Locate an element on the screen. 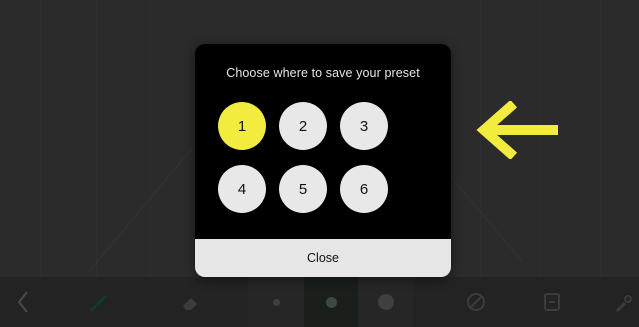 This screenshot has width=639, height=327. preset-slot-label: 5 is located at coordinates (303, 189).